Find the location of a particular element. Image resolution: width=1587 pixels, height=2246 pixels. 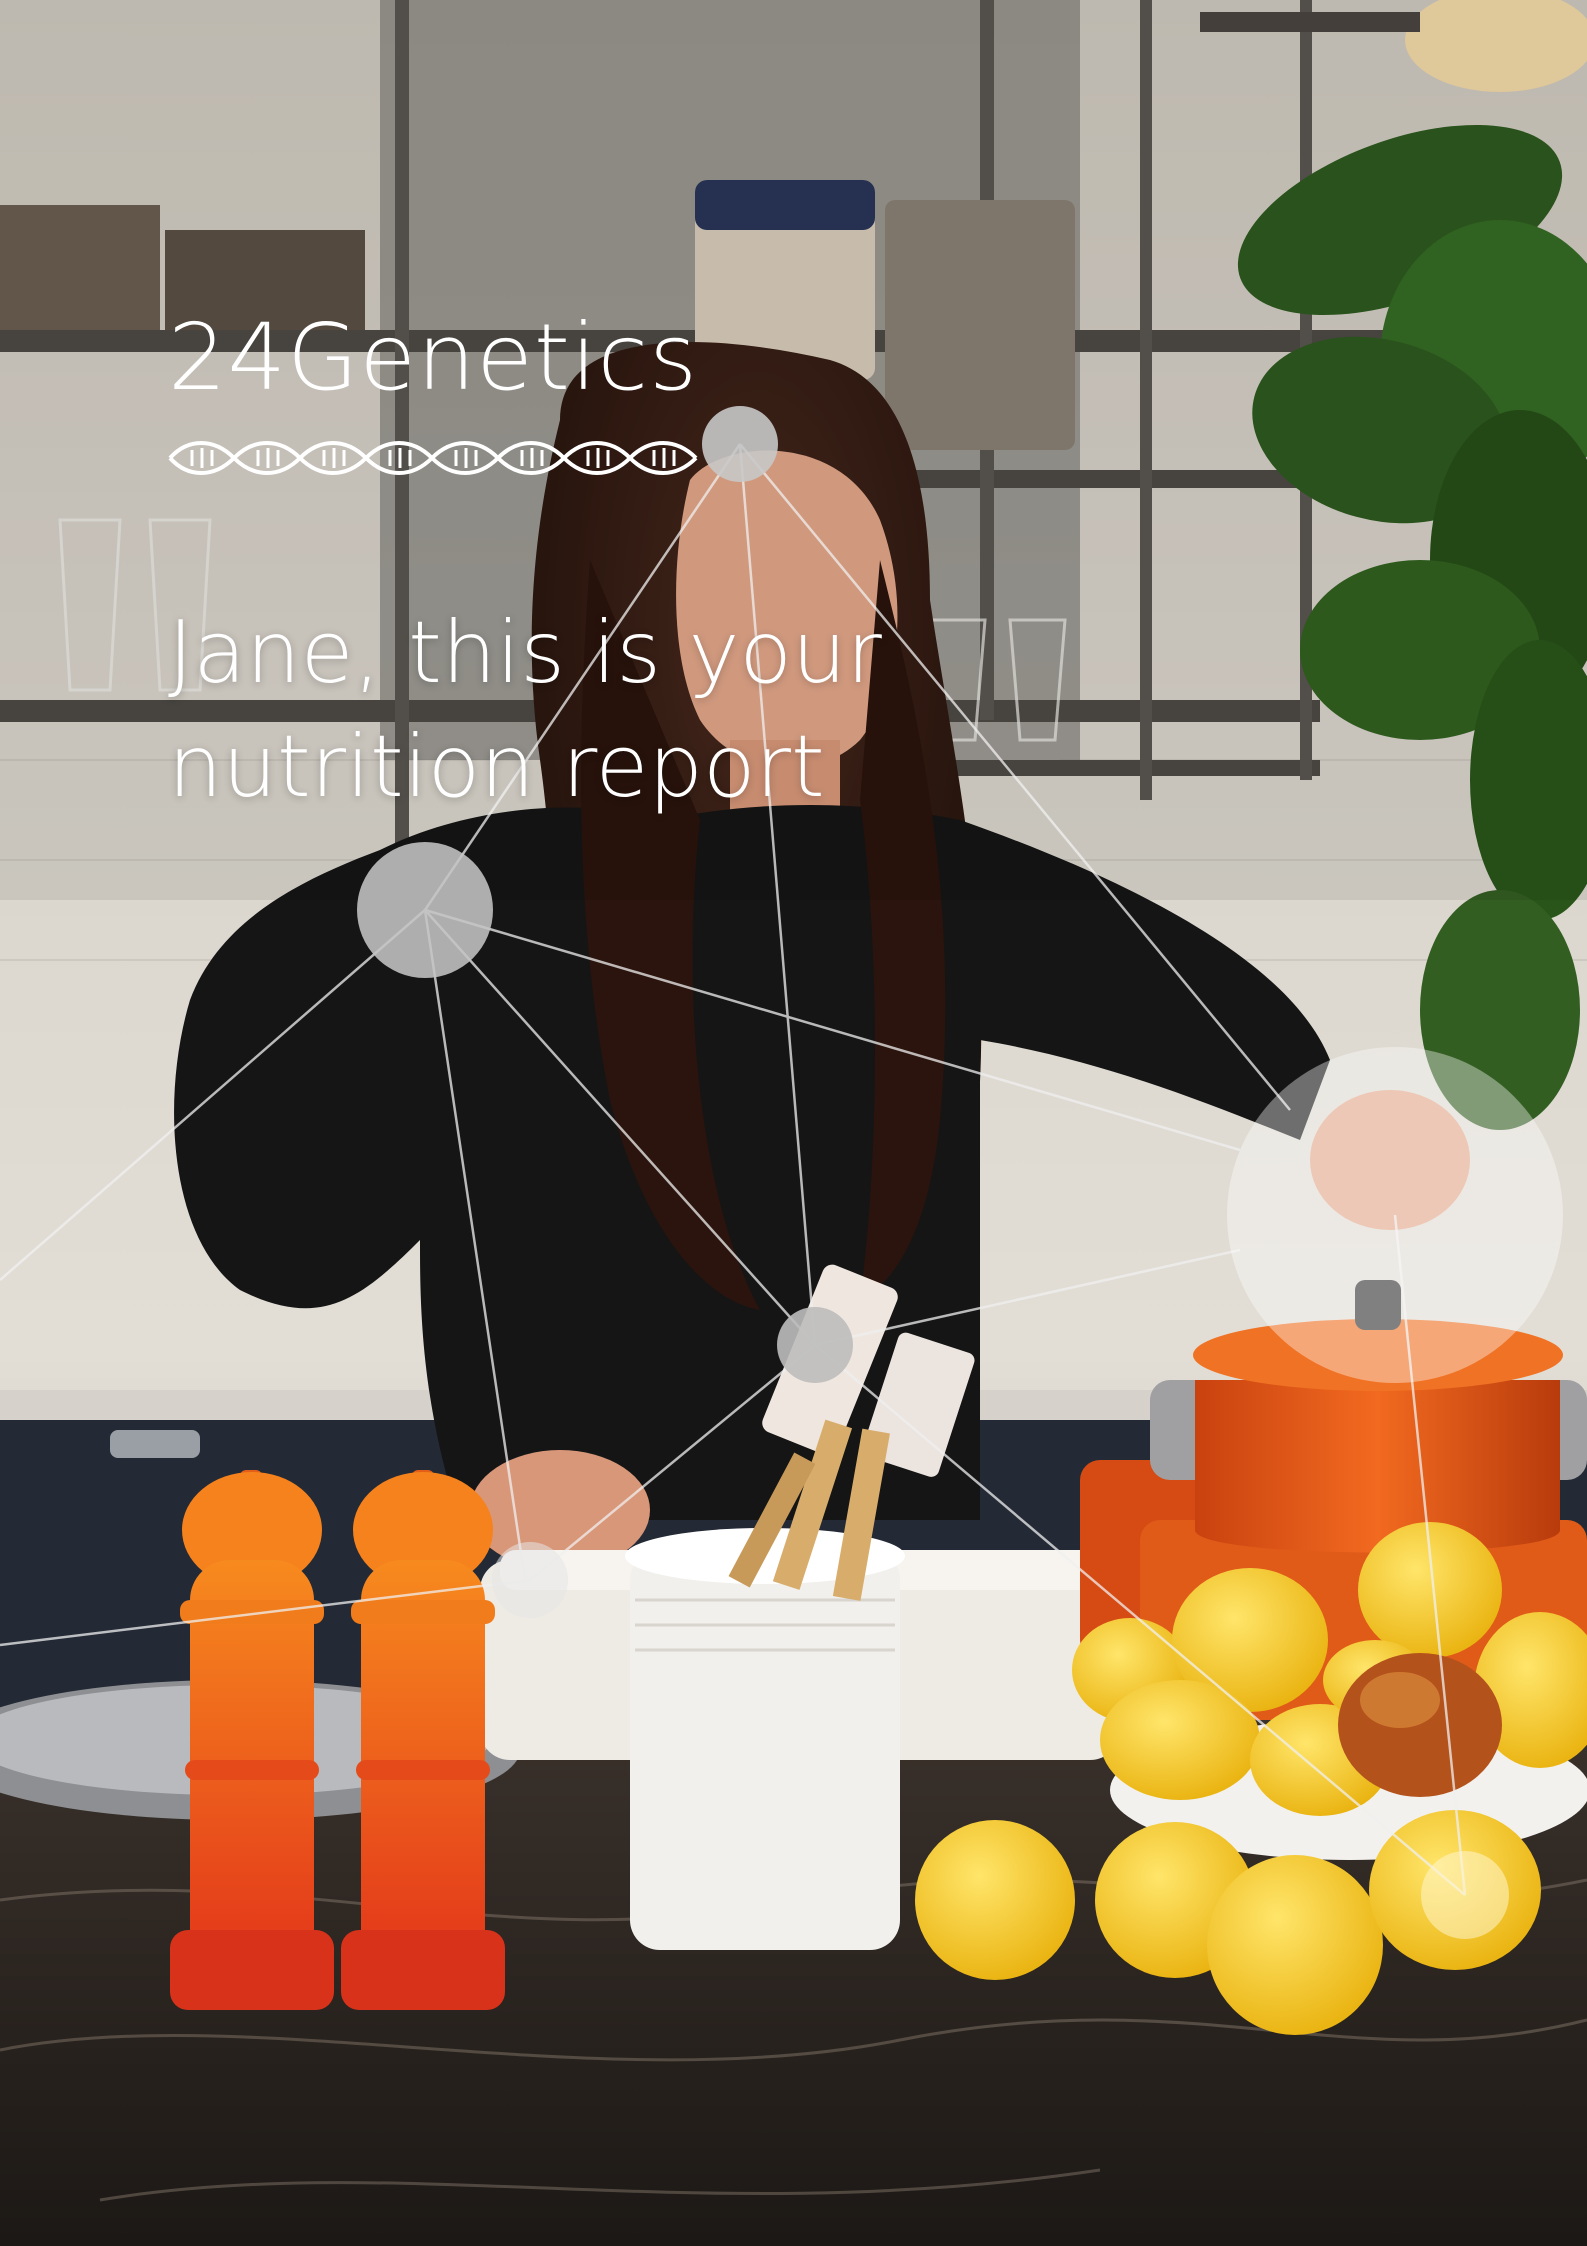

report-title-line-2: nutrition report is located at coordinates (496, 767).